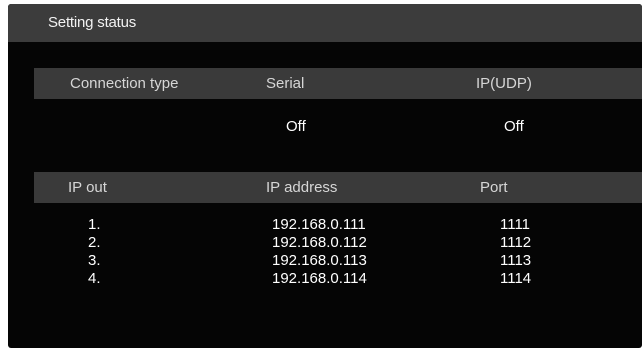  Describe the element at coordinates (325, 23) in the screenshot. I see `title-bar: Setting status` at that location.